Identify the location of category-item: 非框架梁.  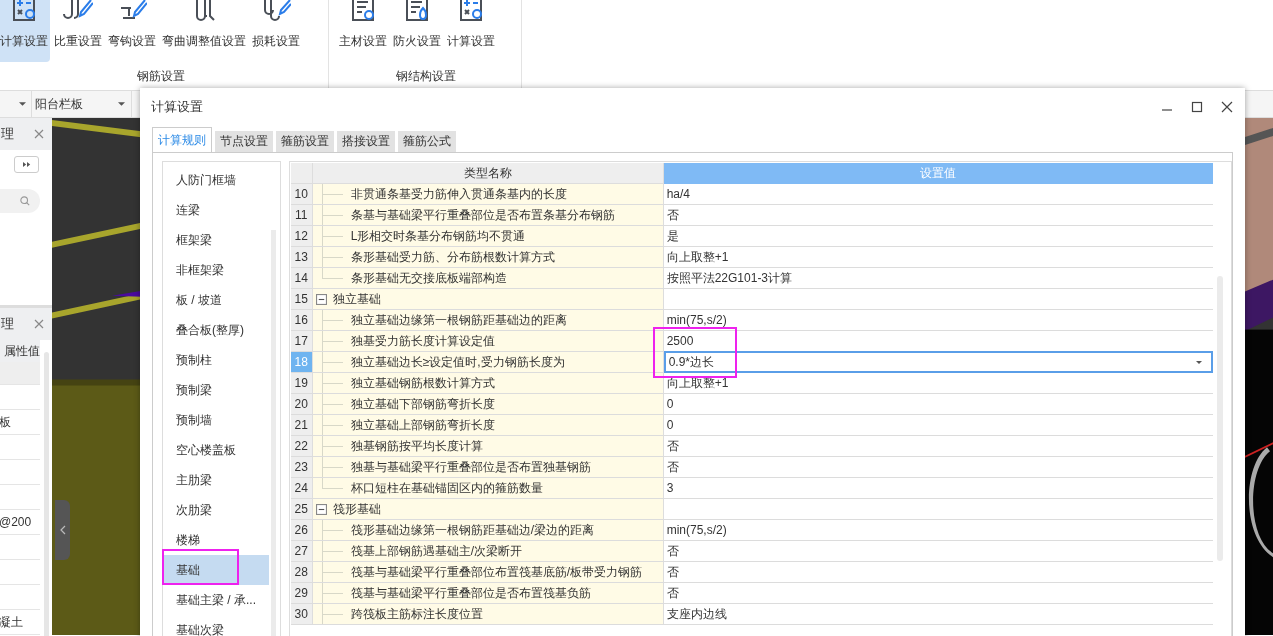
(216, 270).